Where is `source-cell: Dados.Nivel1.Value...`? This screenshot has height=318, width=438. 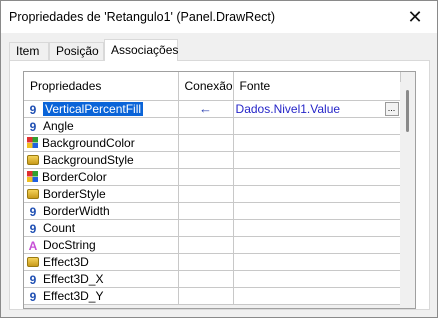 source-cell: Dados.Nivel1.Value... is located at coordinates (317, 109).